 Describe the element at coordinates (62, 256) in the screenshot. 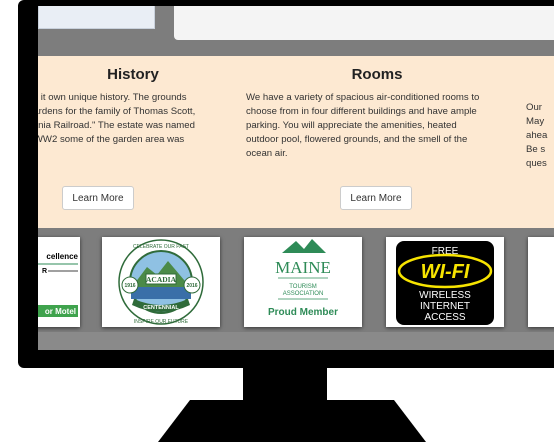

I see `svg-text: cellence` at that location.